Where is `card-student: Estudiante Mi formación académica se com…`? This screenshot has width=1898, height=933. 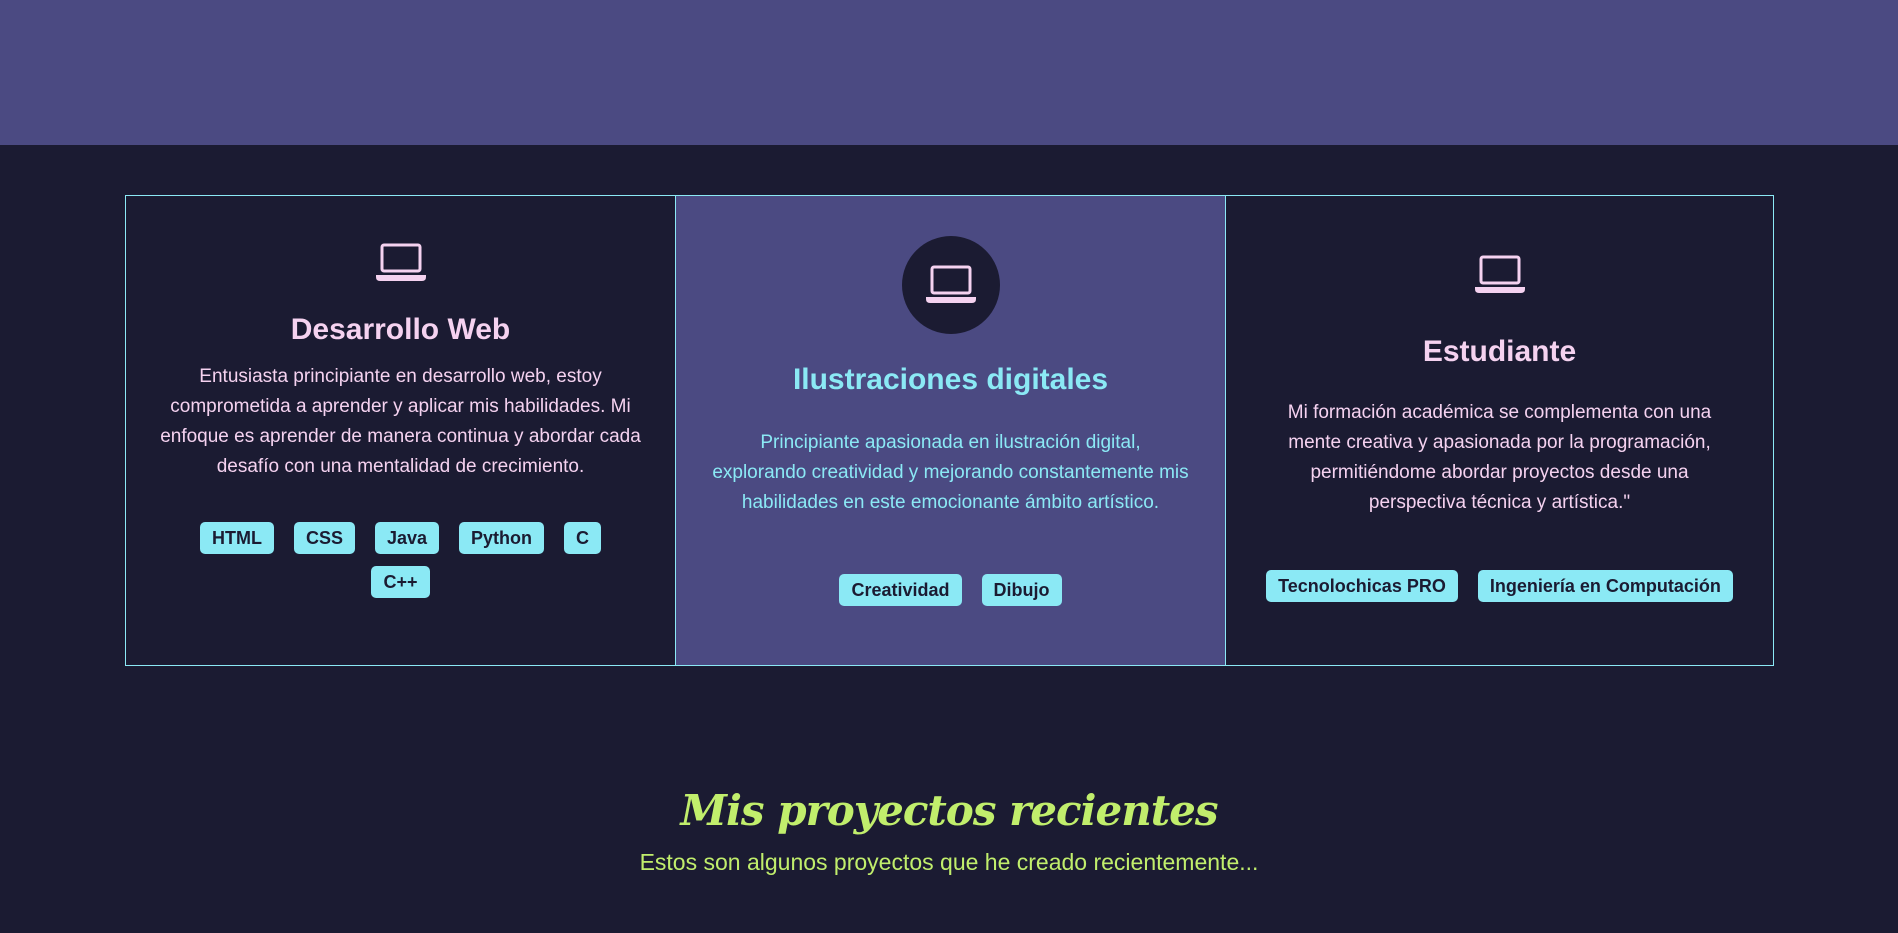
card-student: Estudiante Mi formación académica se com… is located at coordinates (1499, 430).